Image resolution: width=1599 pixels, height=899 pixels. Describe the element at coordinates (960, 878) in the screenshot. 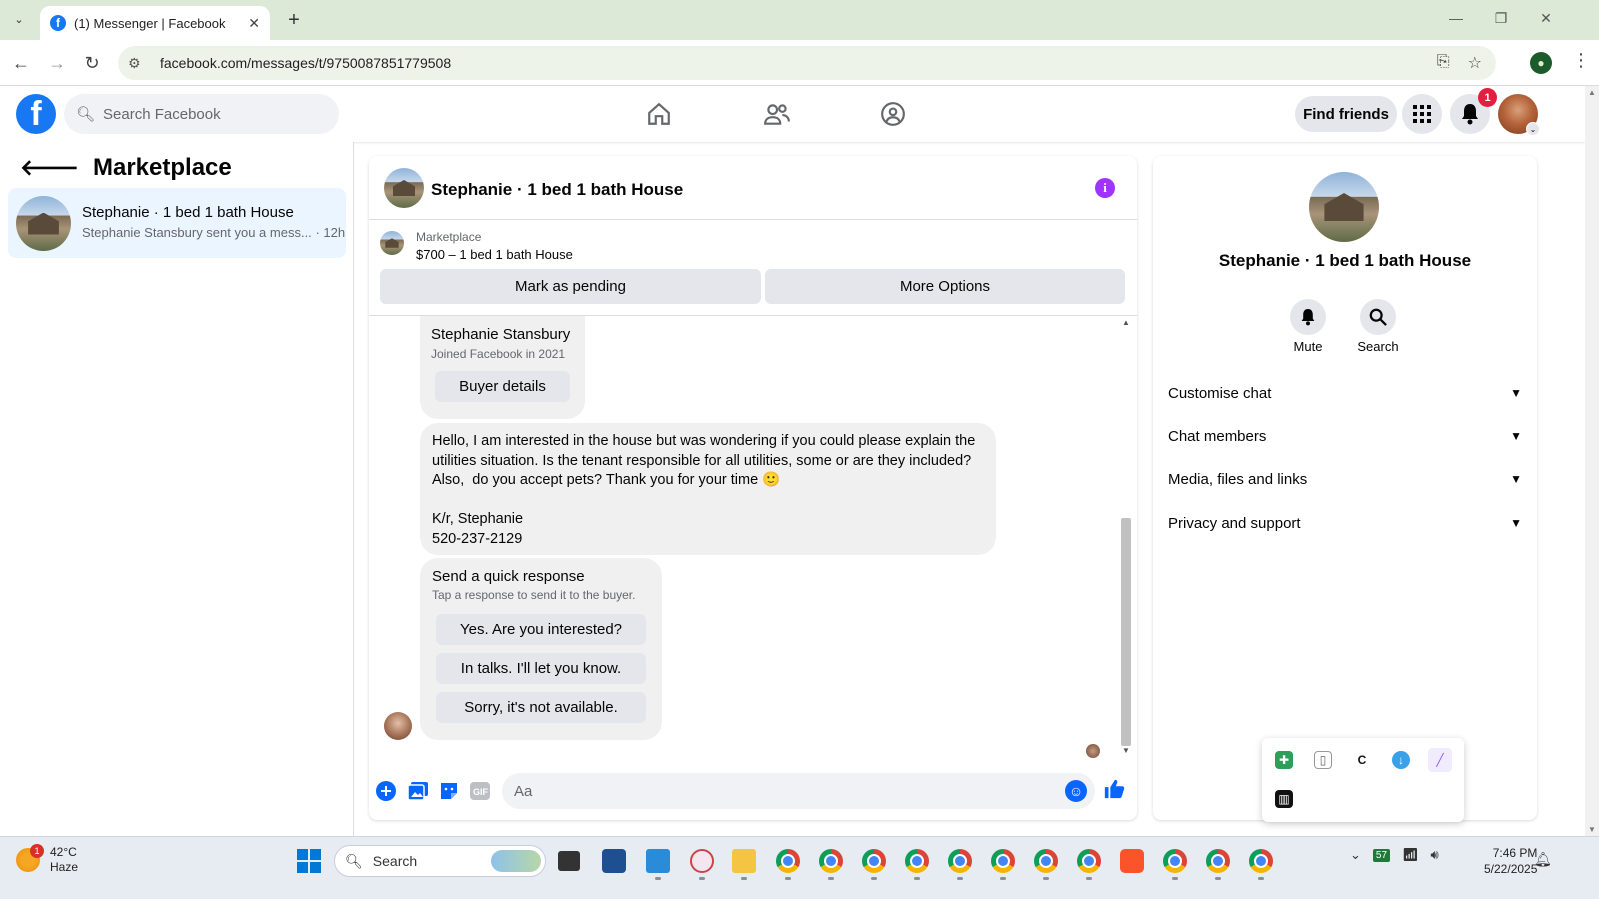

I see `running-indicator` at that location.